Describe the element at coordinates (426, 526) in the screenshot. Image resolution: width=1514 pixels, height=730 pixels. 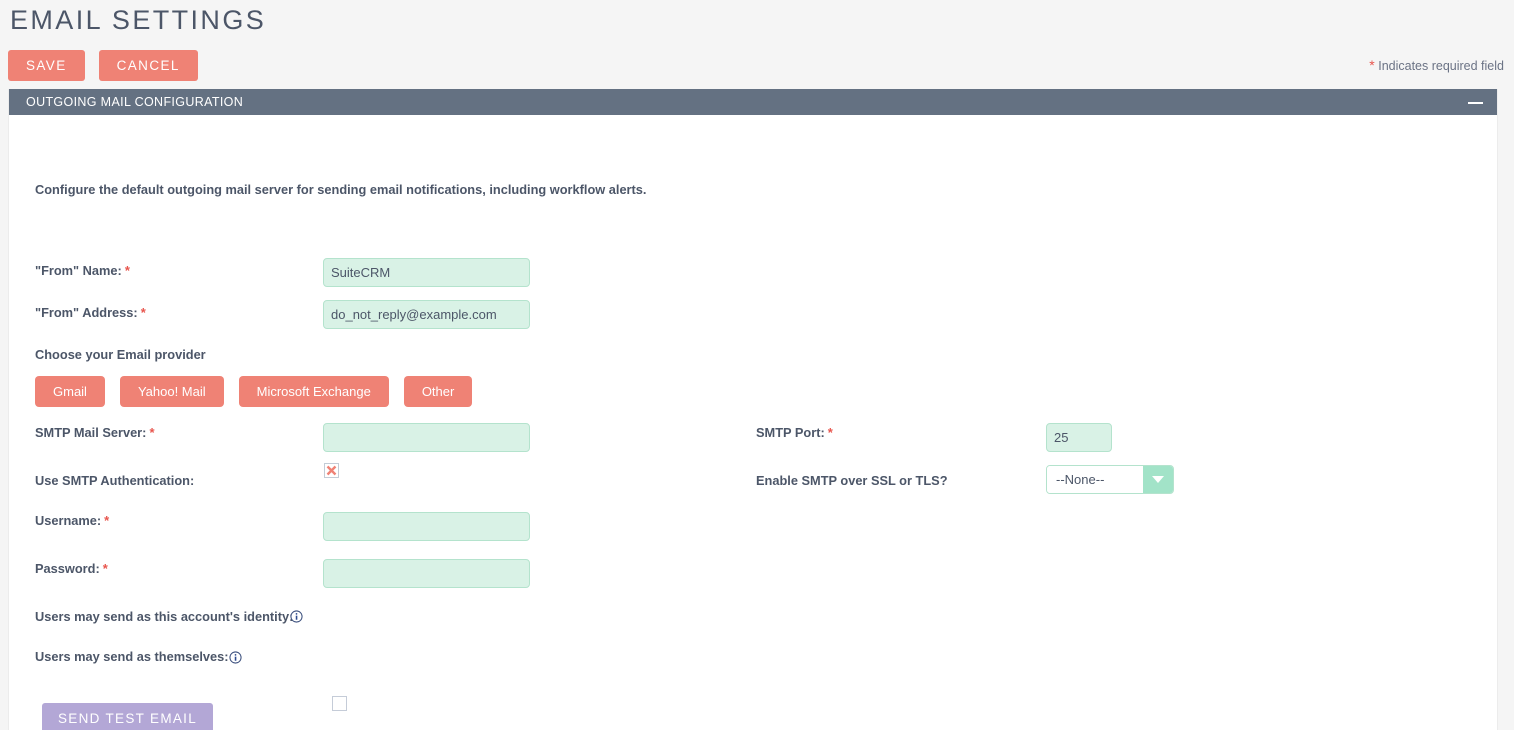
I see `username-input` at that location.